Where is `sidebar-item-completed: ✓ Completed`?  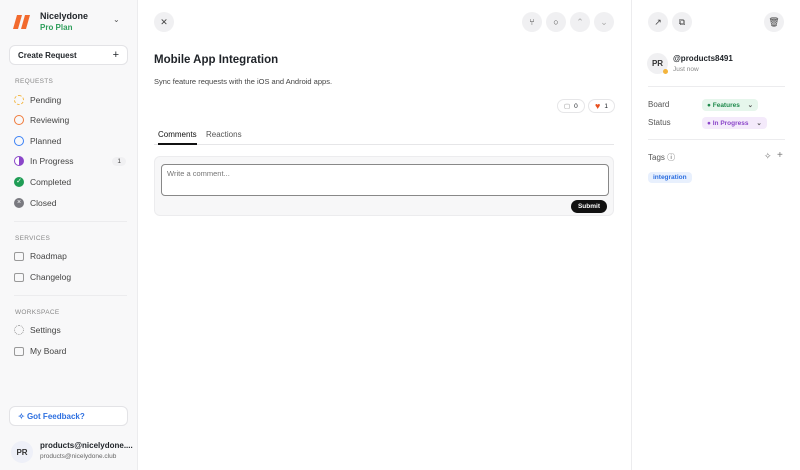
sidebar-item-completed: ✓ Completed is located at coordinates (70, 182).